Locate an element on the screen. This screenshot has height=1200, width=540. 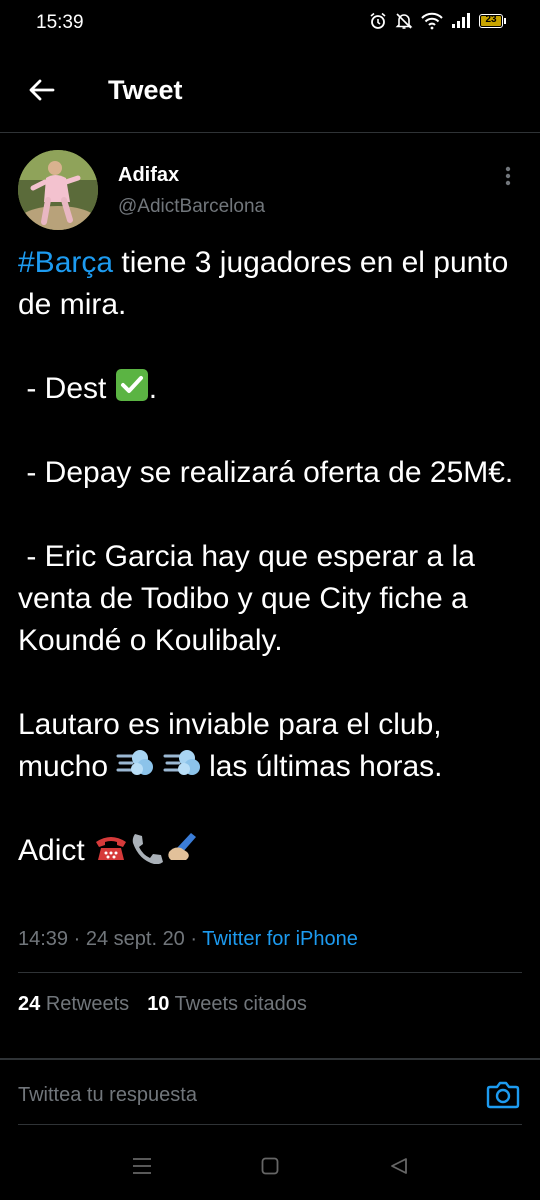
tweet-meta: 14:39 · 24 sept. 20 · Twitter for iPhone is located at coordinates (188, 939).